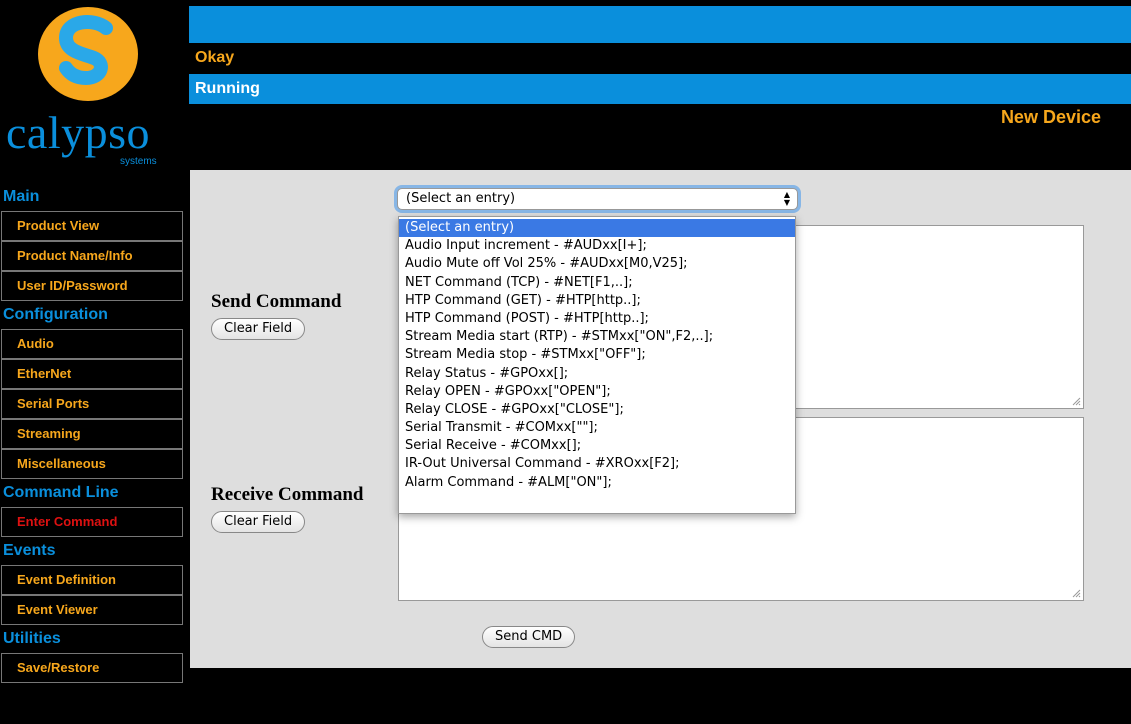 The image size is (1131, 724). Describe the element at coordinates (92, 315) in the screenshot. I see `nav-section-configuration: Configuration` at that location.